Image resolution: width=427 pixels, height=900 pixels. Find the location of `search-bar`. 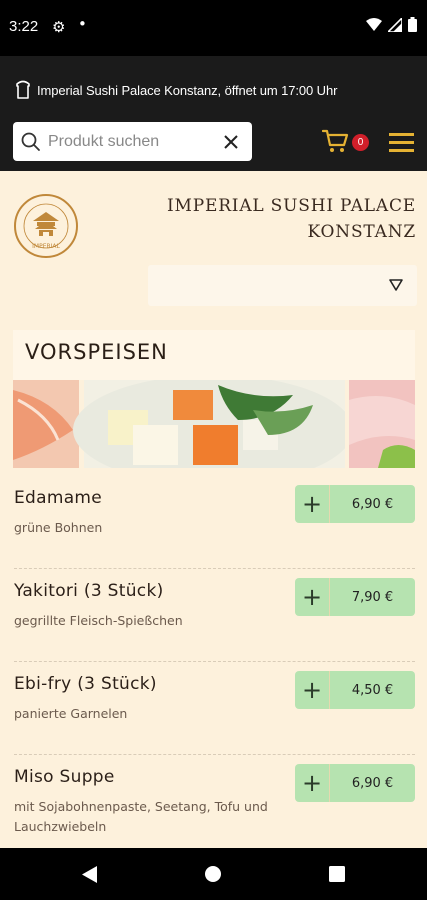

search-bar is located at coordinates (132, 141).